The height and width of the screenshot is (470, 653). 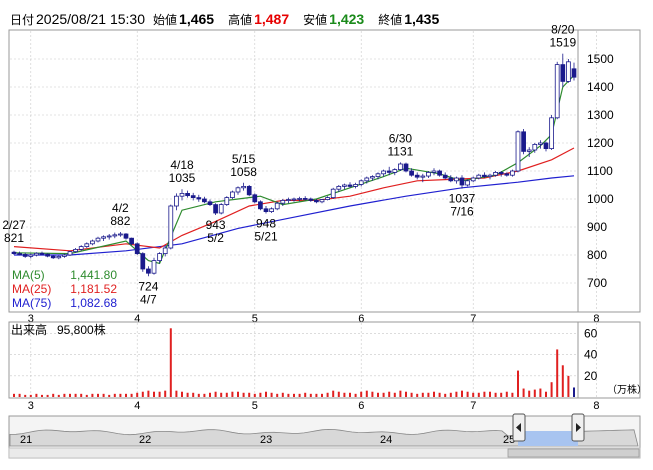 I want to click on left-scroll-handle-icon, so click(x=519, y=427).